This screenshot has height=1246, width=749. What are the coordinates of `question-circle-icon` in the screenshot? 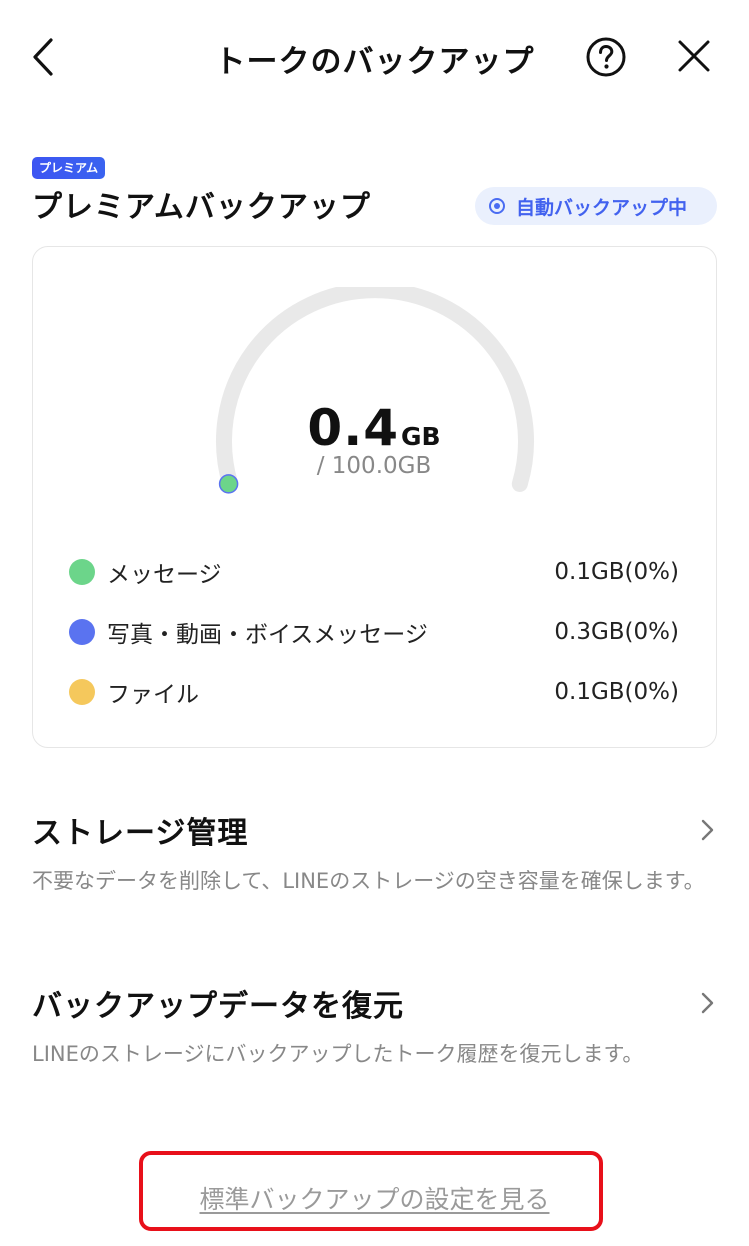 It's located at (606, 57).